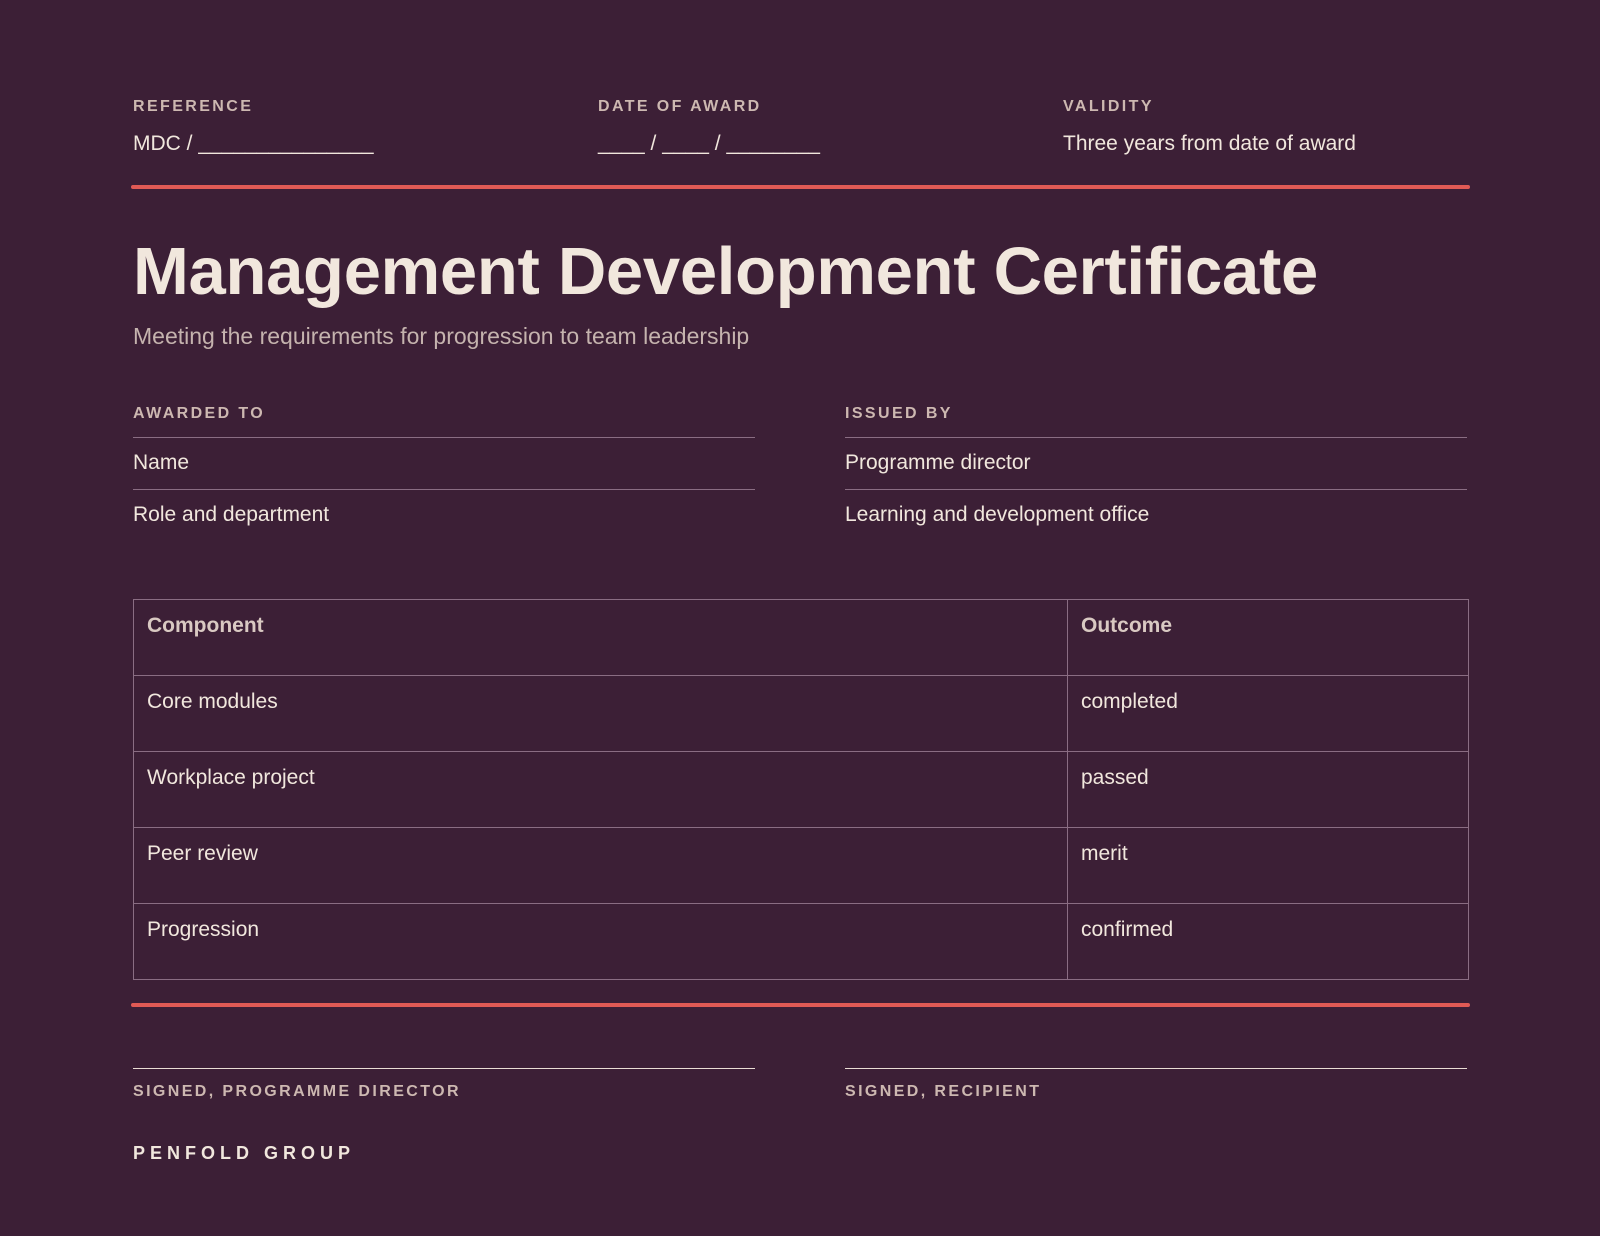  I want to click on table-row: Peer review merit, so click(801, 865).